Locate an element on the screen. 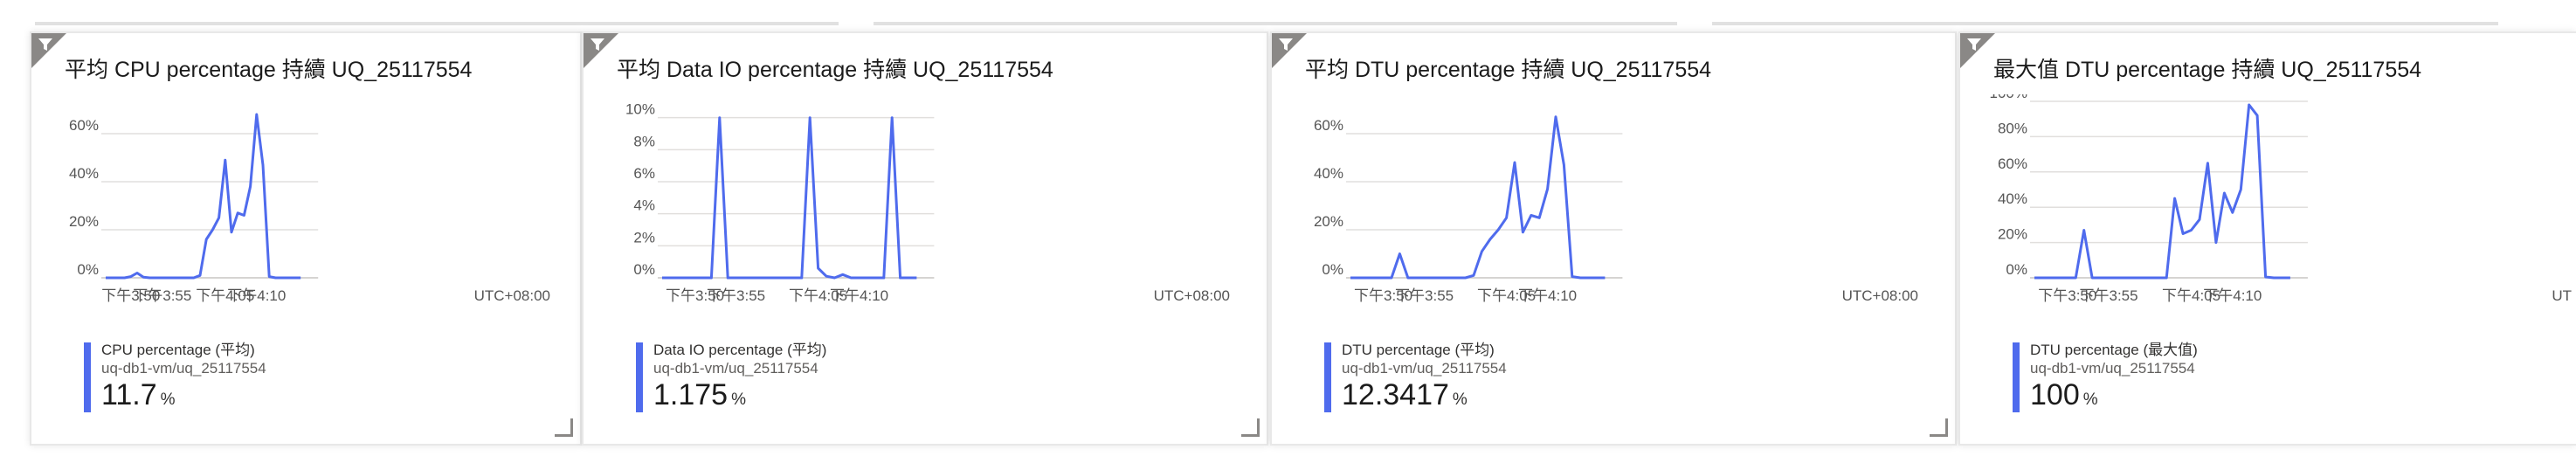  legend-value: 1.175% is located at coordinates (739, 397).